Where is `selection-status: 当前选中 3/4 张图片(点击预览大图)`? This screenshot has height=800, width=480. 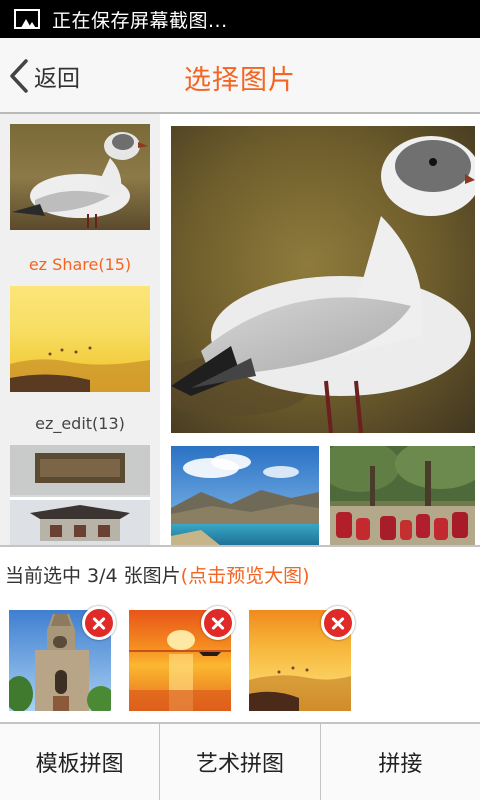
selection-status: 当前选中 3/4 张图片(点击预览大图) is located at coordinates (157, 574).